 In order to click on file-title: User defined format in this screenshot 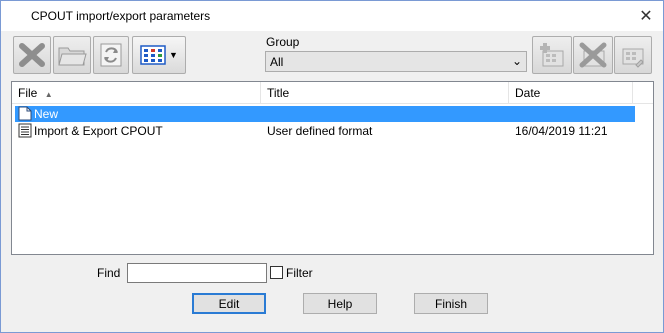, I will do `click(320, 131)`.